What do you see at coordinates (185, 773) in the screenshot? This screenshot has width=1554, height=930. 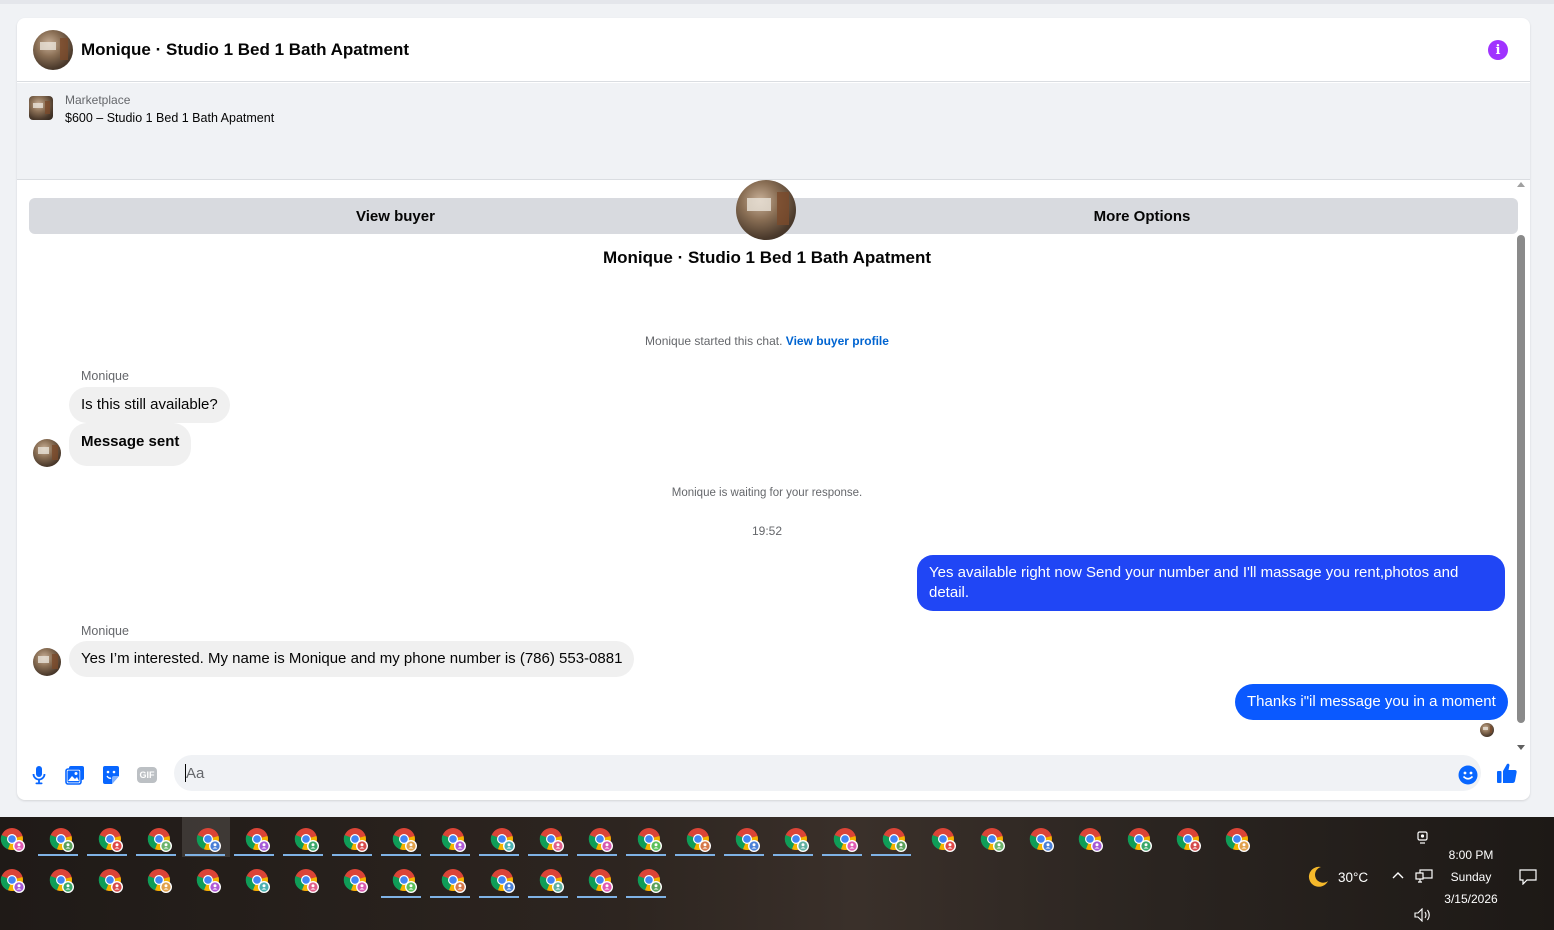 I see `text-caret` at bounding box center [185, 773].